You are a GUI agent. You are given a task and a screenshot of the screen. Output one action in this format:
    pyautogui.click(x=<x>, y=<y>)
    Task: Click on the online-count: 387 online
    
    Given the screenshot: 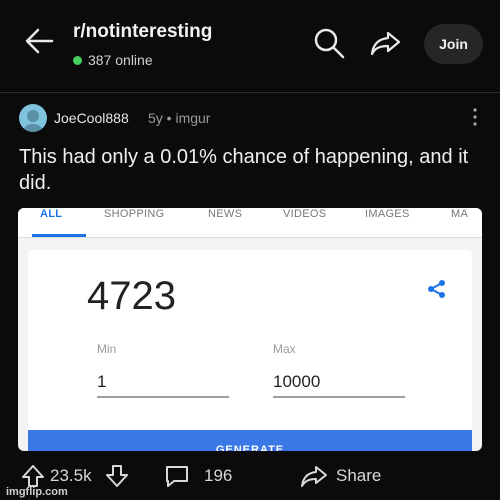 What is the action you would take?
    pyautogui.click(x=113, y=60)
    